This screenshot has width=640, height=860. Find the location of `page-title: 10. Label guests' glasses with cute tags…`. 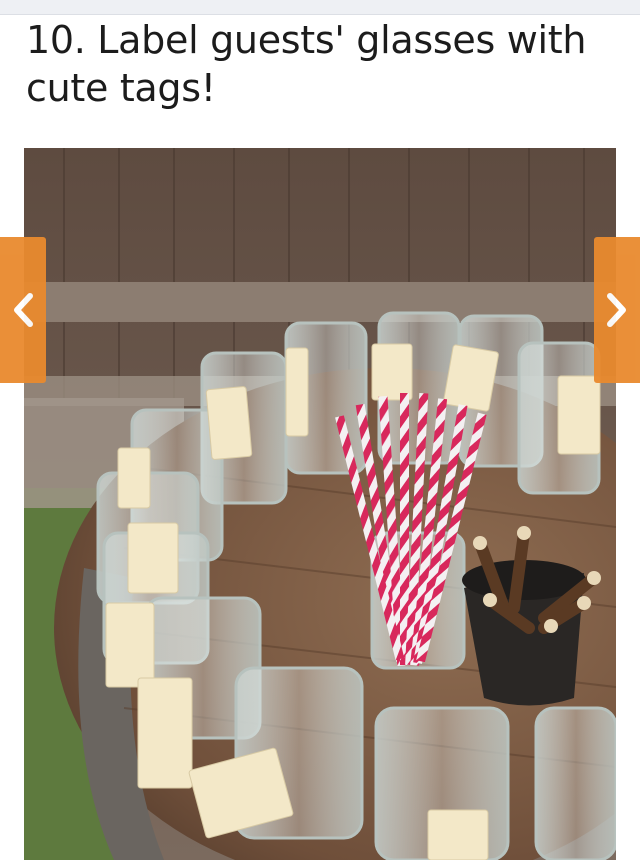

page-title: 10. Label guests' glasses with cute tags… is located at coordinates (306, 64).